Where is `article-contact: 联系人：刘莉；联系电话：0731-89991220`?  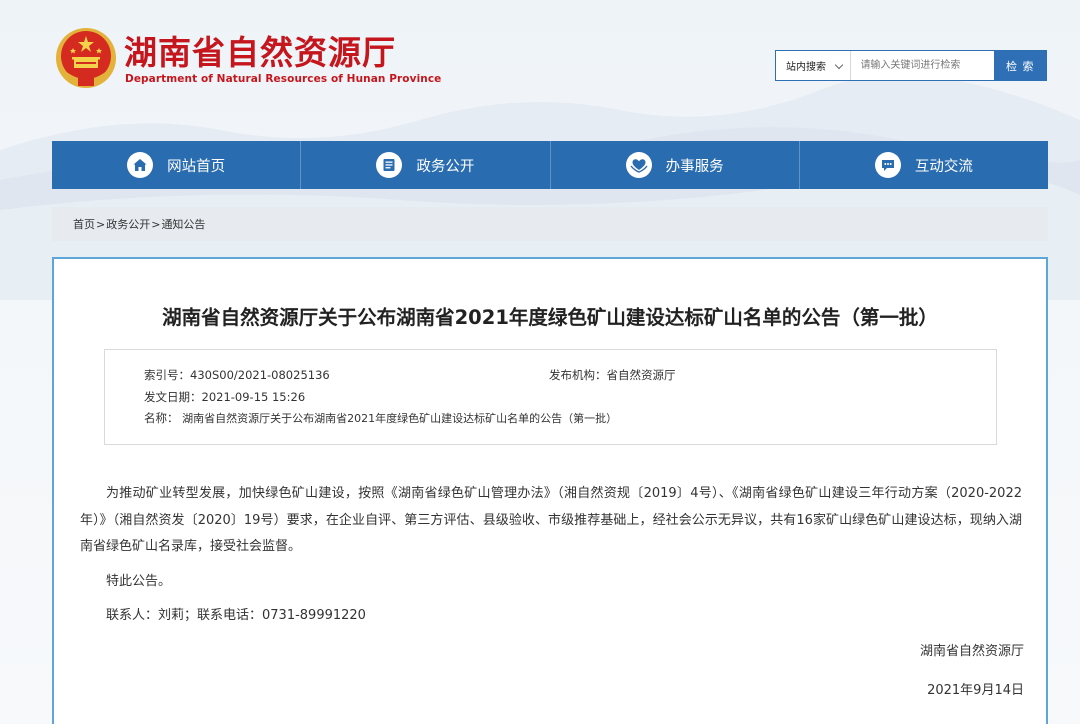
article-contact: 联系人：刘莉；联系电话：0731-89991220 is located at coordinates (236, 615).